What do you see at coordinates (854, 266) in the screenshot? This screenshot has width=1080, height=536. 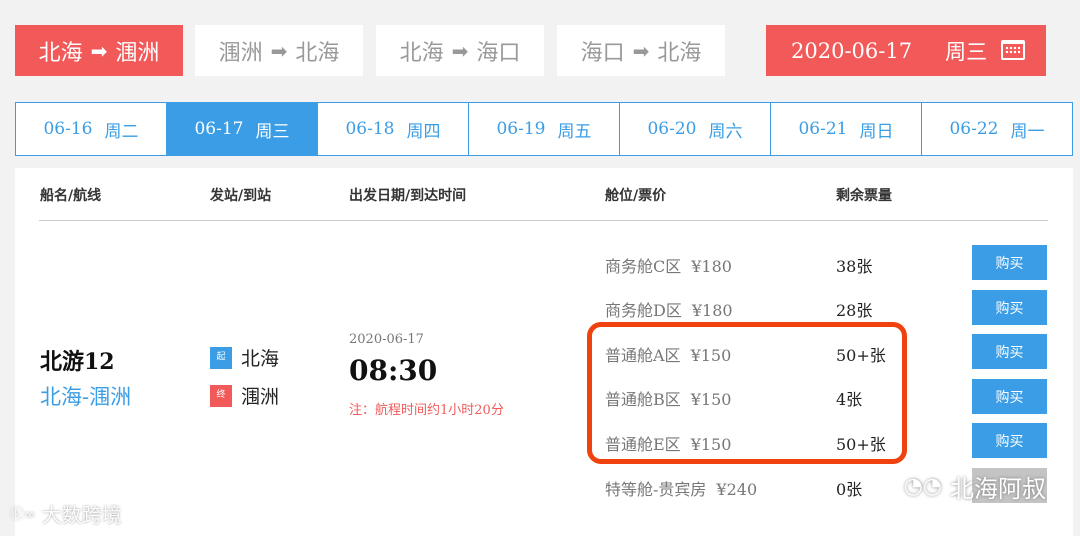 I see `remaining-tickets: 38张` at bounding box center [854, 266].